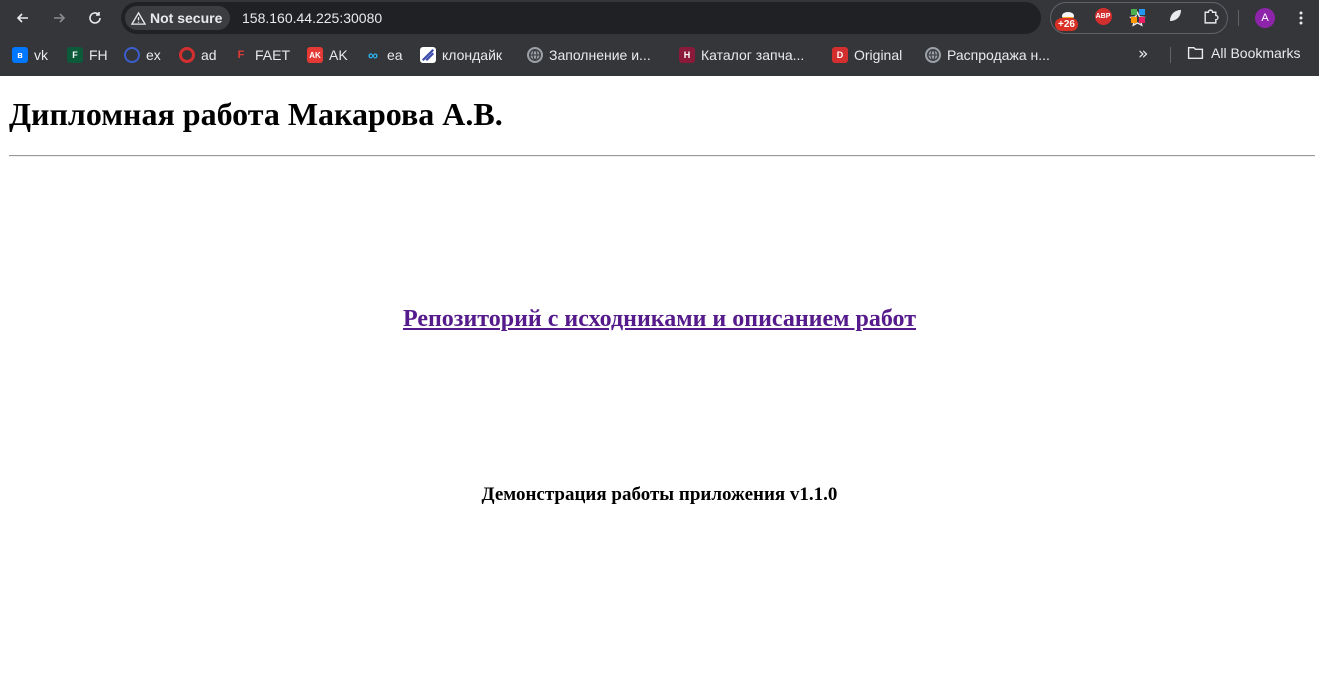 This screenshot has height=691, width=1319. Describe the element at coordinates (132, 55) in the screenshot. I see `ex-icon` at that location.